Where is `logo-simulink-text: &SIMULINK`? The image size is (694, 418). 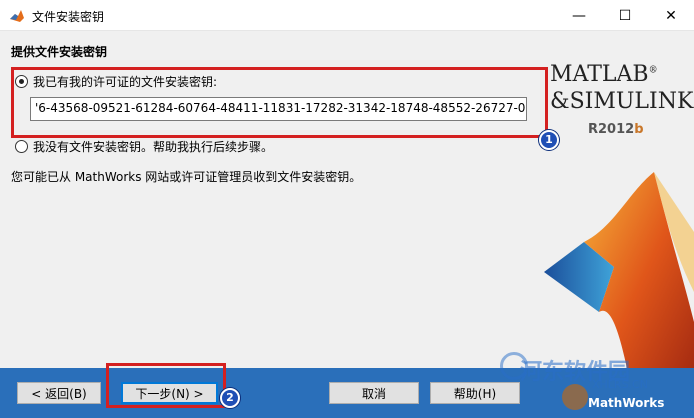
logo-simulink-text: &SIMULINK is located at coordinates (622, 101).